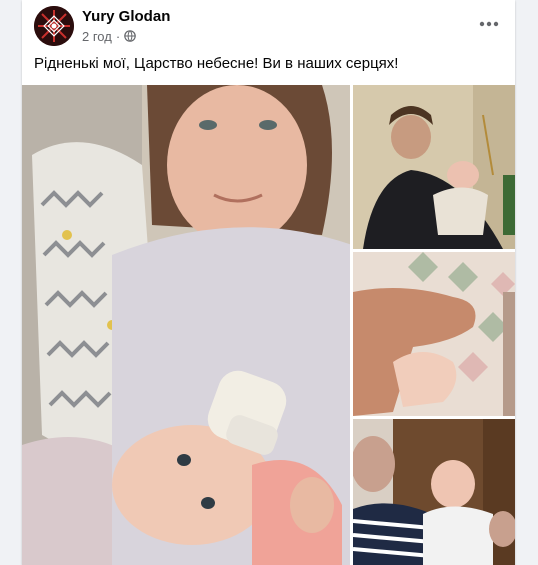  Describe the element at coordinates (97, 36) in the screenshot. I see `post-timestamp: 2 год` at that location.